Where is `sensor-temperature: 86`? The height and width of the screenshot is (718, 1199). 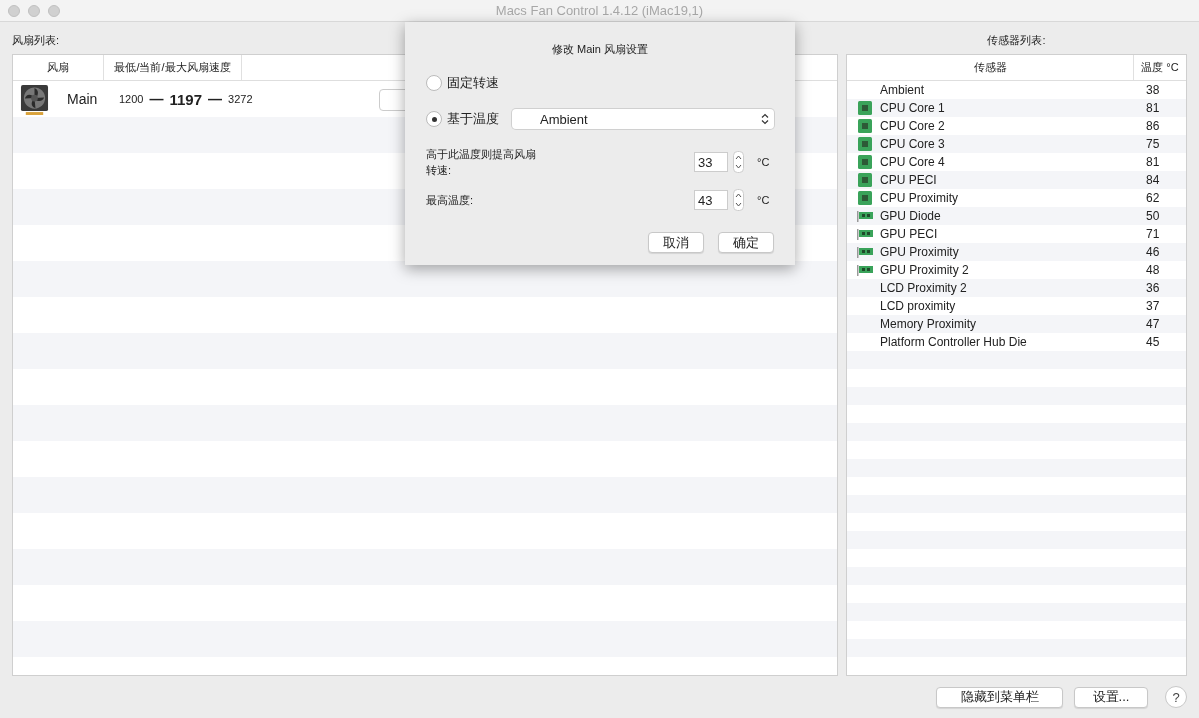 sensor-temperature: 86 is located at coordinates (1153, 126).